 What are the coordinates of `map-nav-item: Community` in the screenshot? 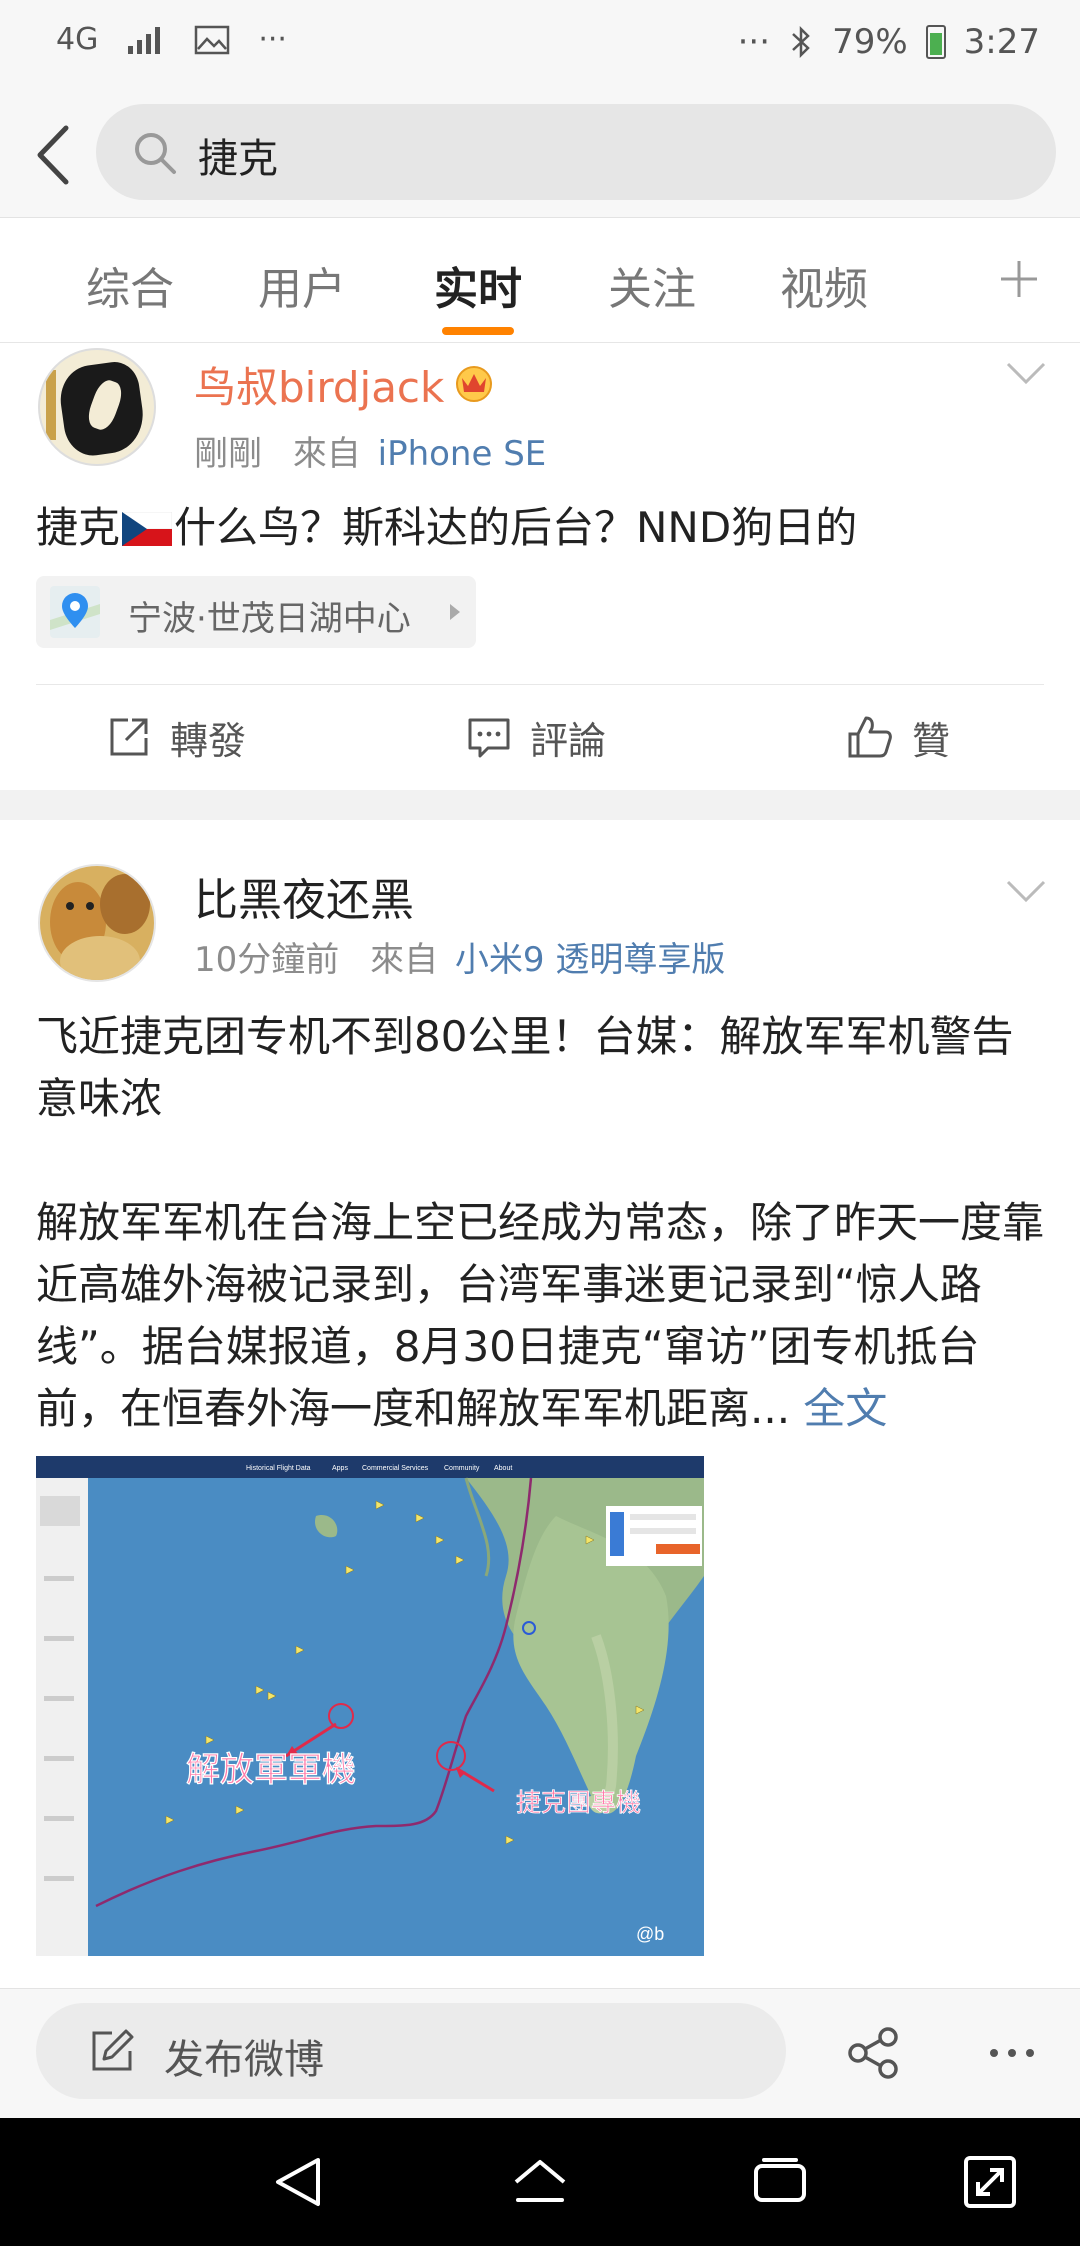 It's located at (462, 1468).